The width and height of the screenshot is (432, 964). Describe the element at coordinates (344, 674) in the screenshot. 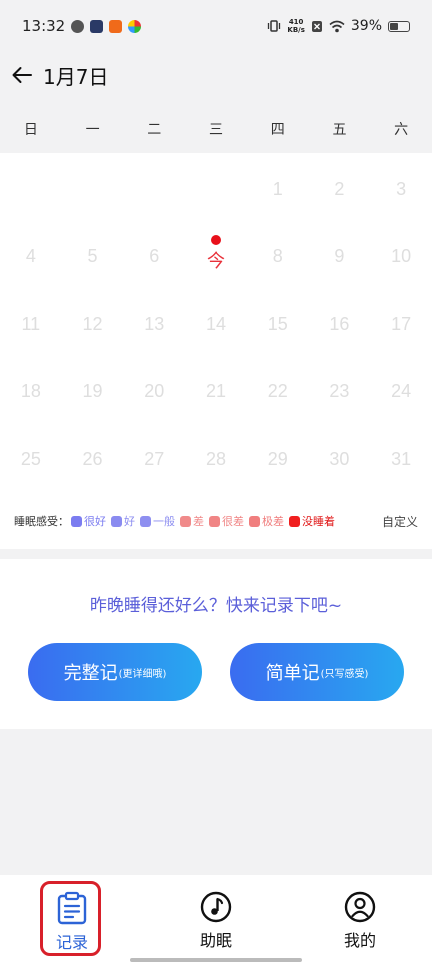

I see `simple-record-sublabel: (只写感受)` at that location.